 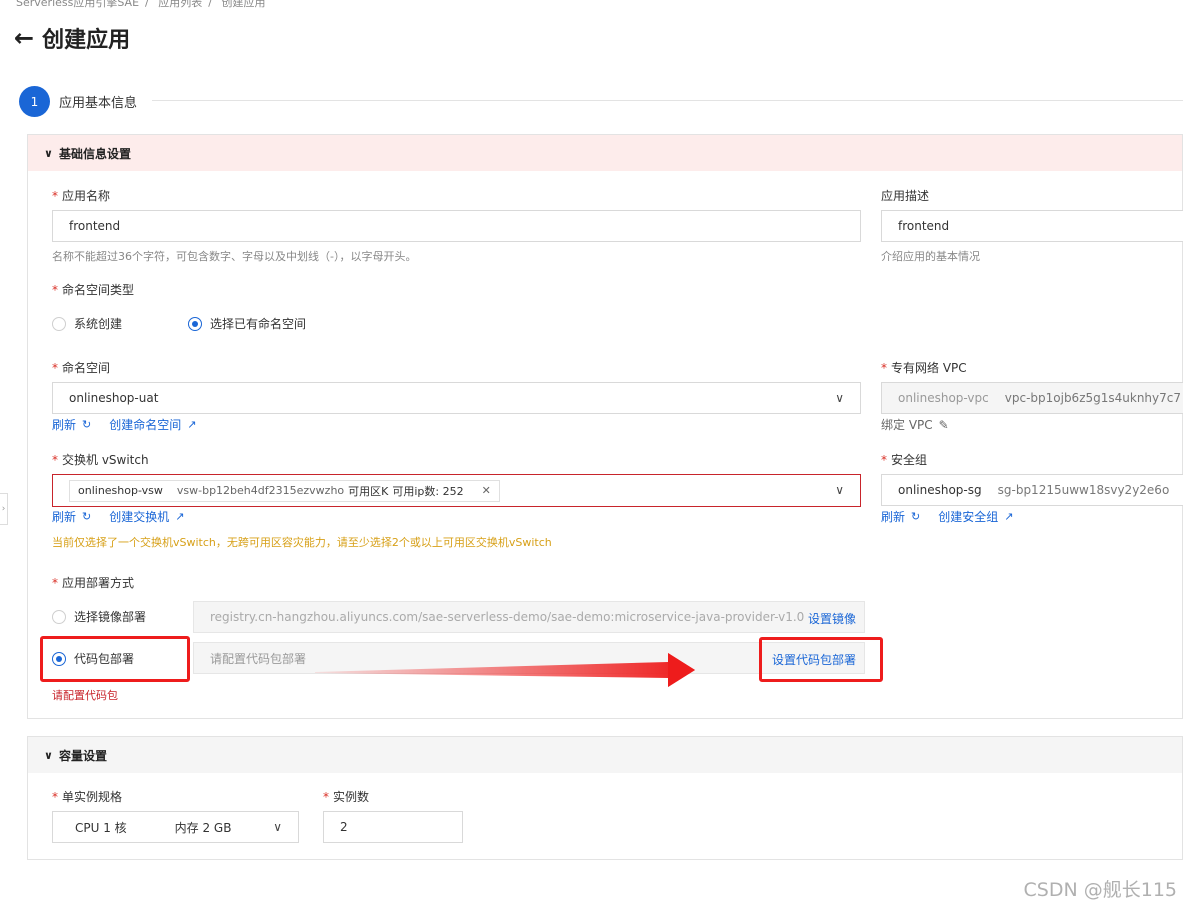 I want to click on capacity-header: ∨ 容量设置, so click(x=605, y=755).